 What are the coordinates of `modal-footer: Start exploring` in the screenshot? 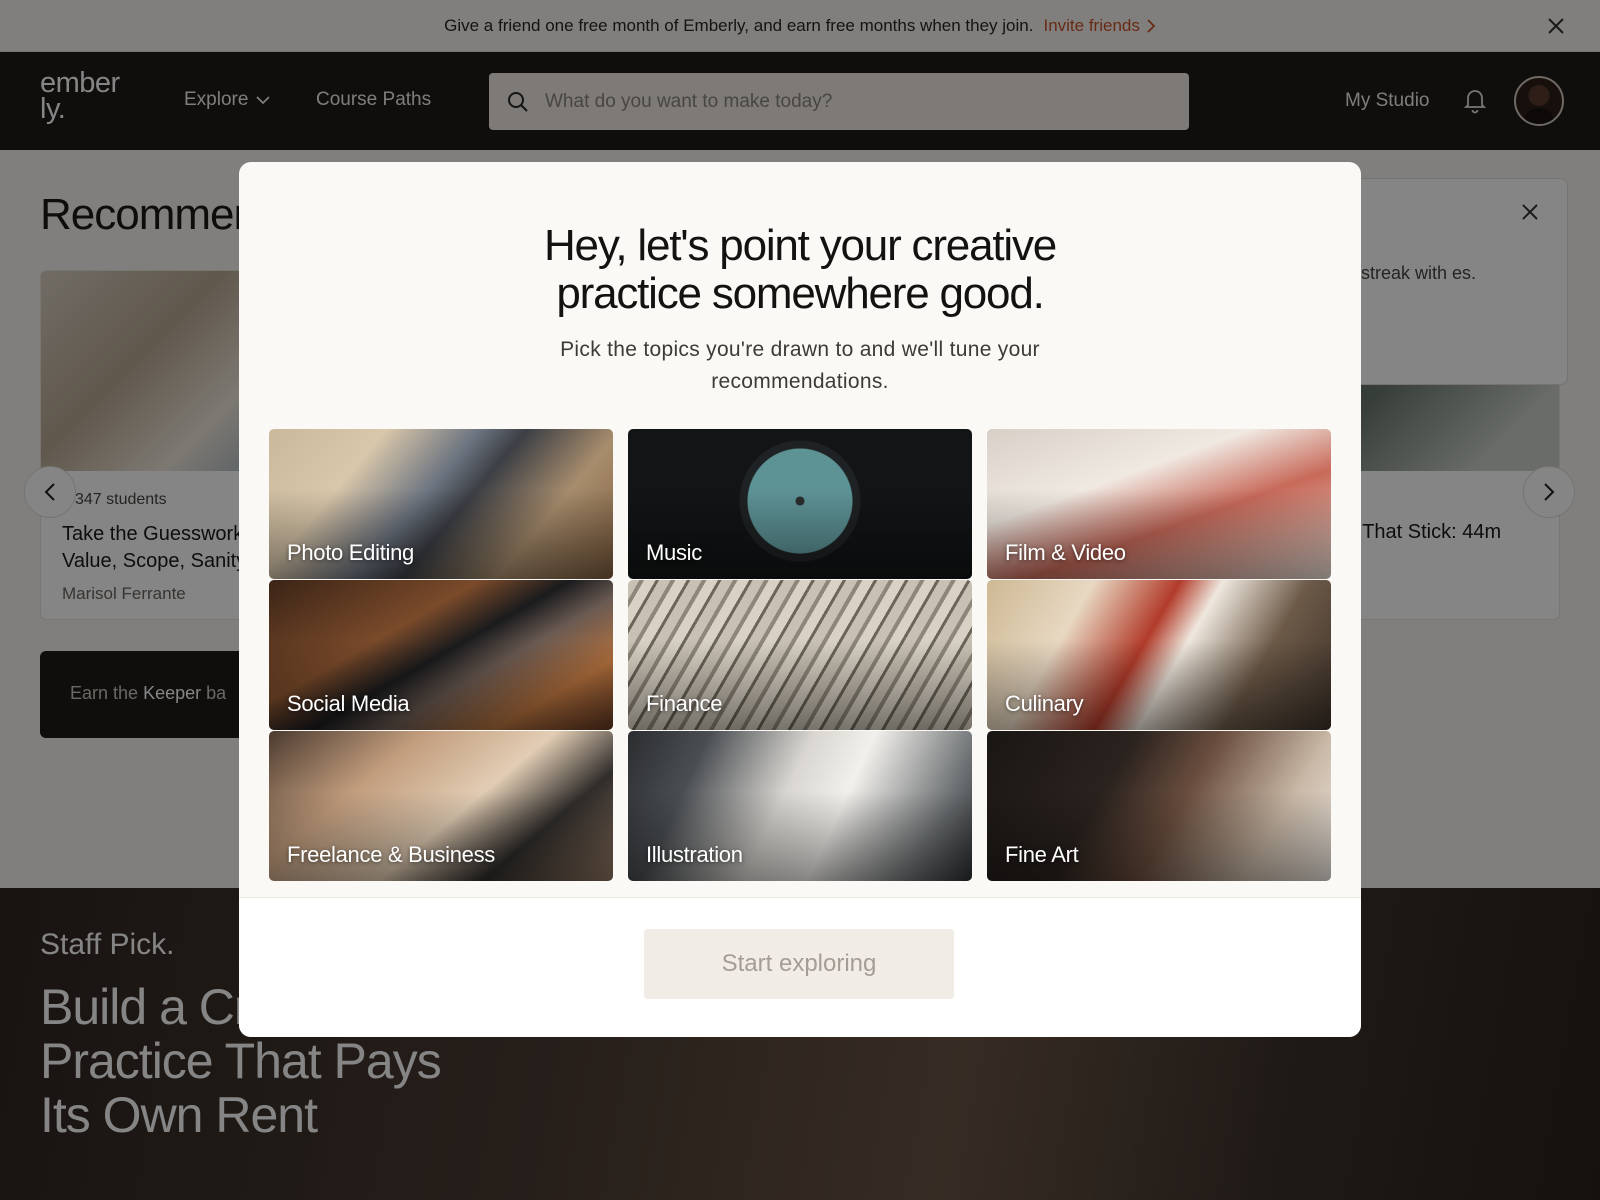 It's located at (800, 967).